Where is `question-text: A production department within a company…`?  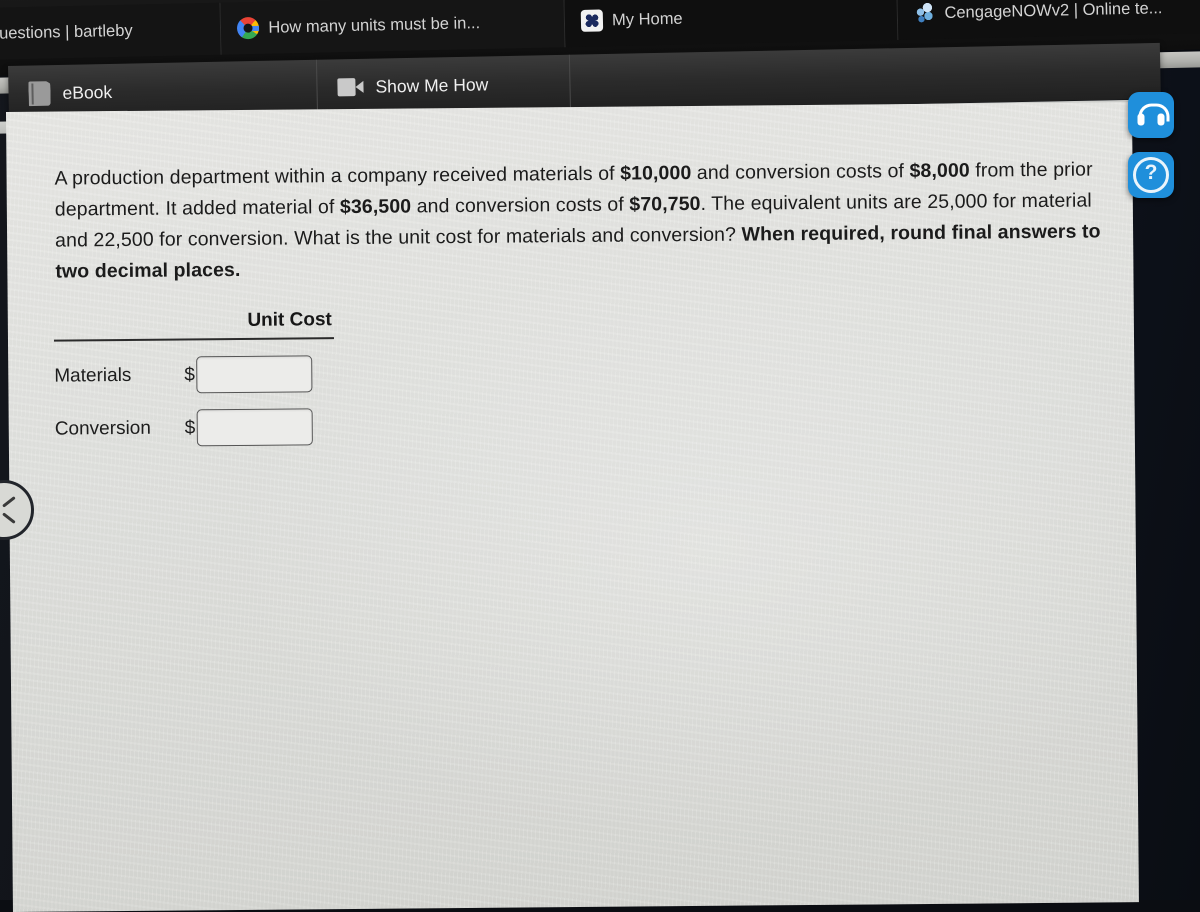 question-text: A production department within a company… is located at coordinates (587, 220).